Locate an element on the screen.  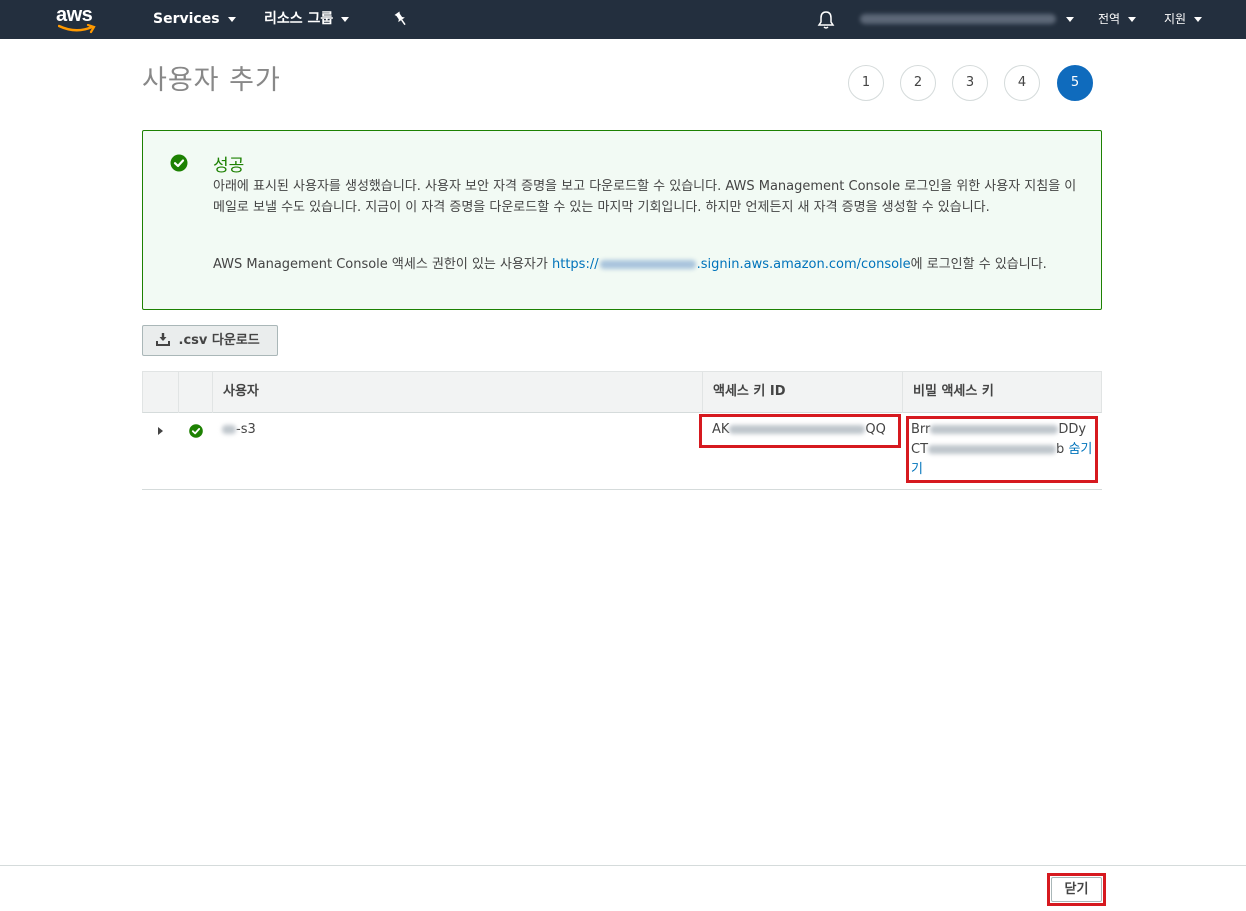
close-button-highlight-box is located at coordinates (1076, 889).